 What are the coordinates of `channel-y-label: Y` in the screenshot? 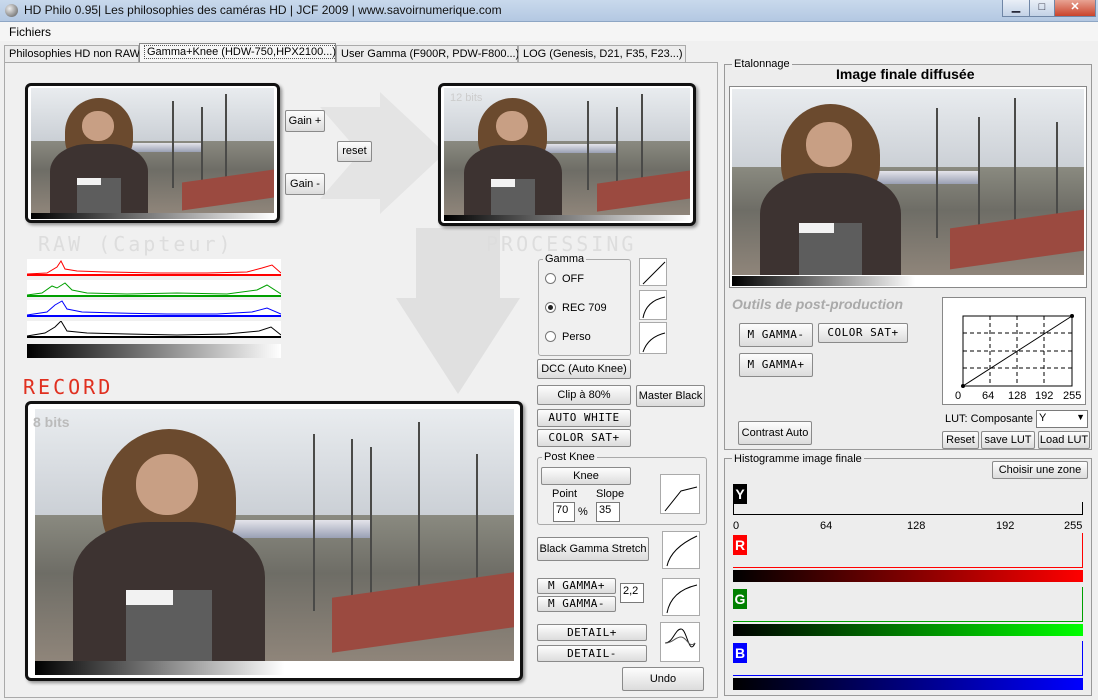 It's located at (740, 494).